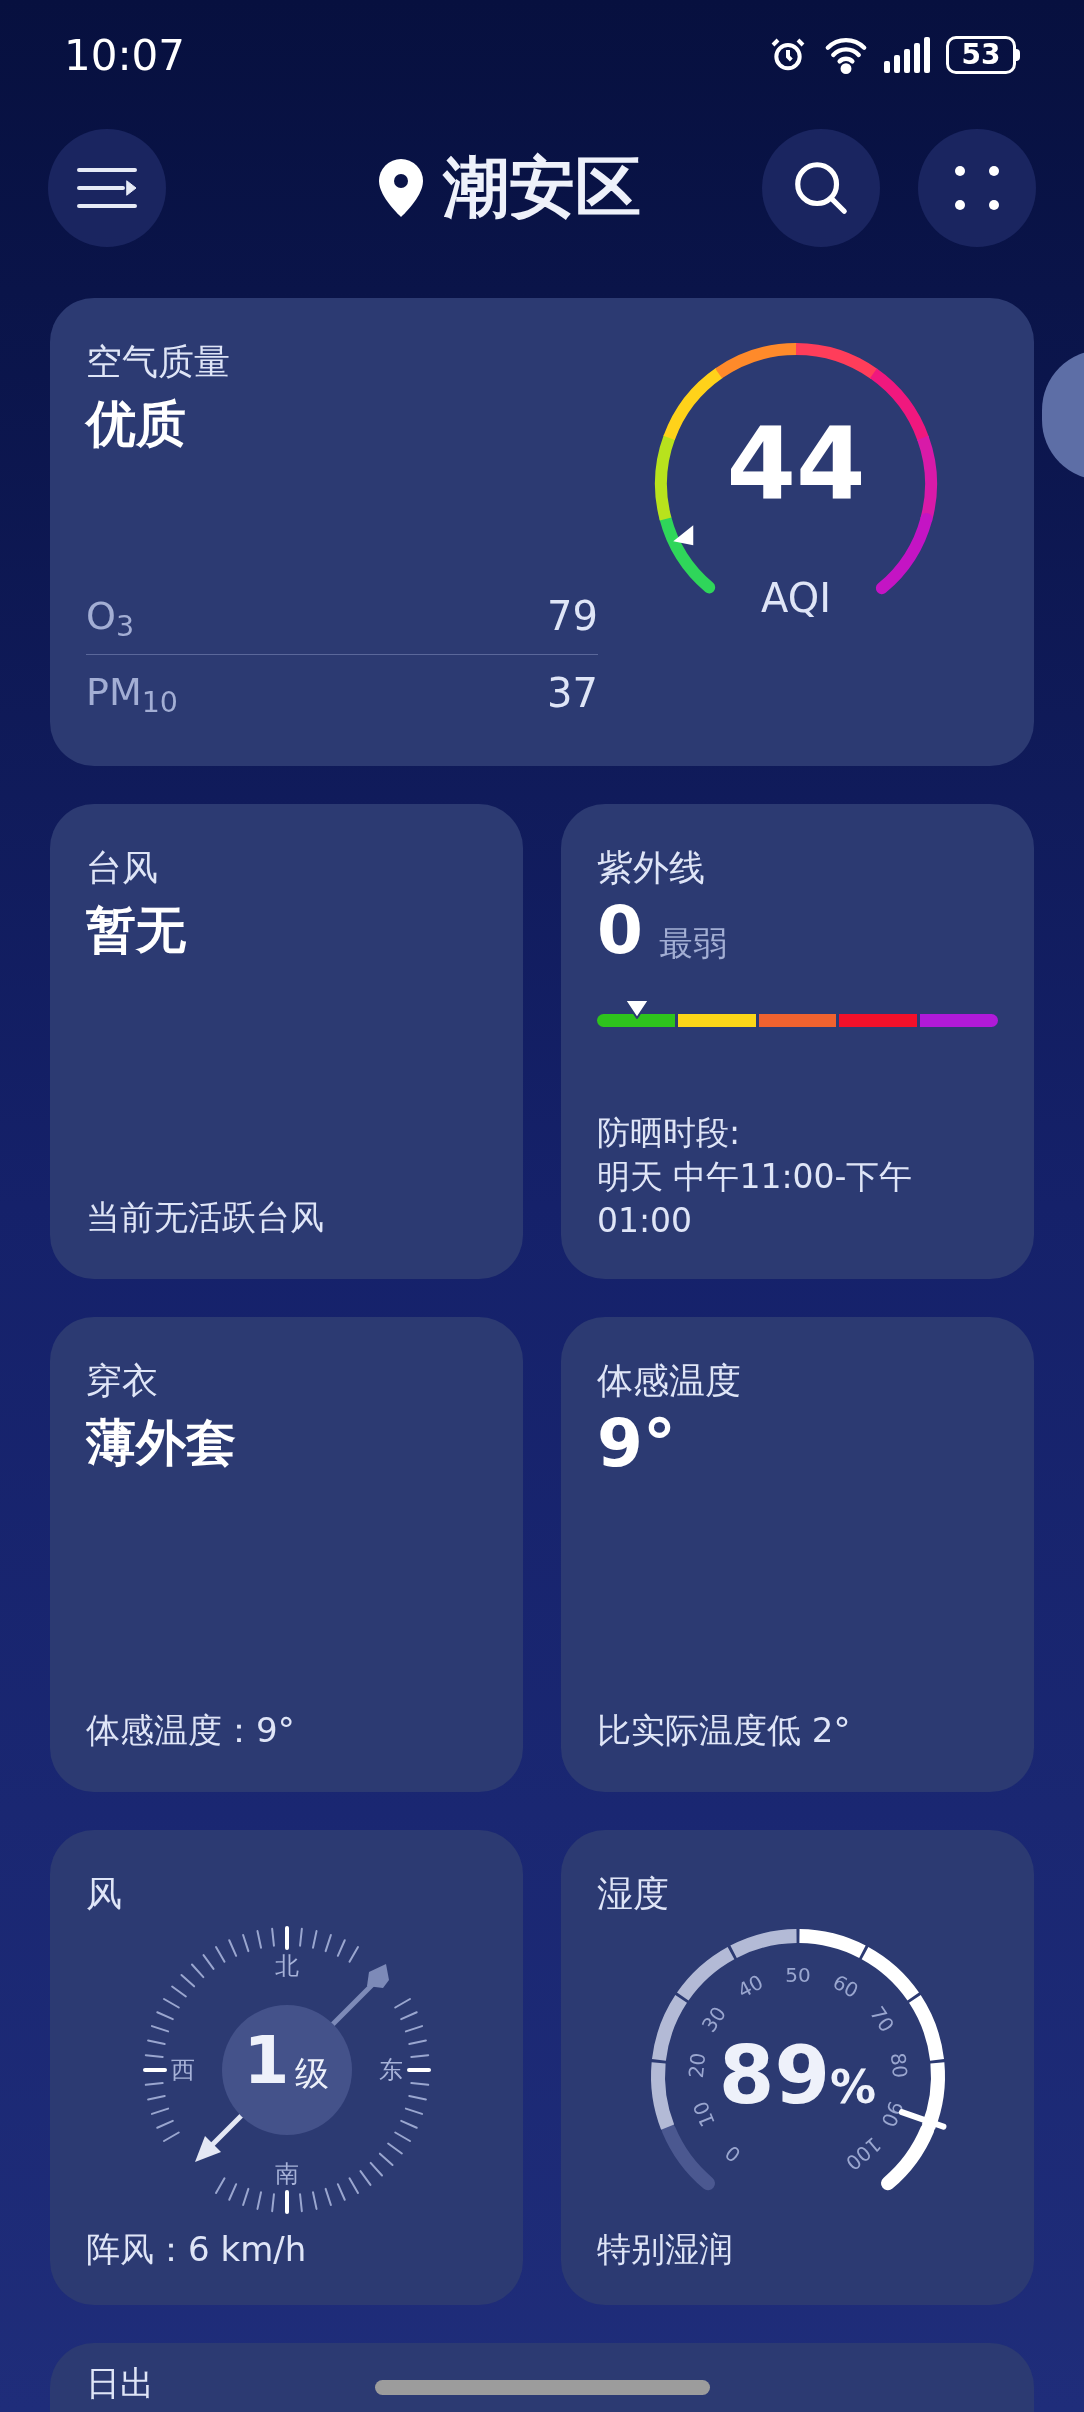  Describe the element at coordinates (390, 2070) in the screenshot. I see `compass-east: 东` at that location.